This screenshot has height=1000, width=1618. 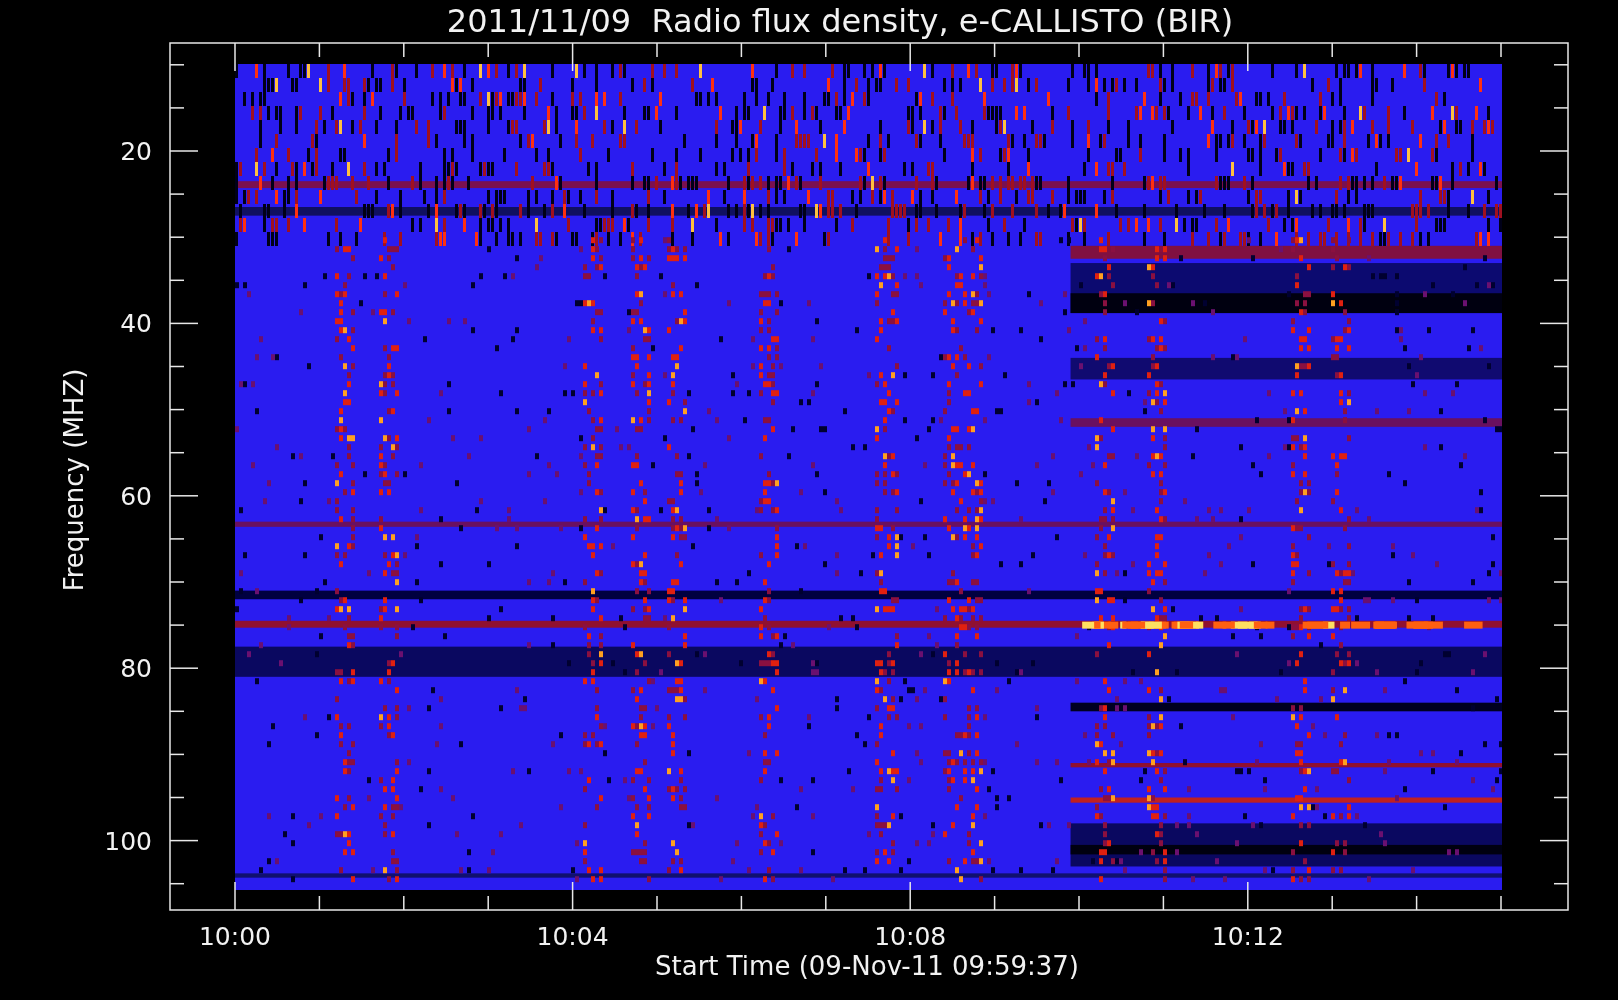 I want to click on tick-label: 10:04, so click(x=572, y=936).